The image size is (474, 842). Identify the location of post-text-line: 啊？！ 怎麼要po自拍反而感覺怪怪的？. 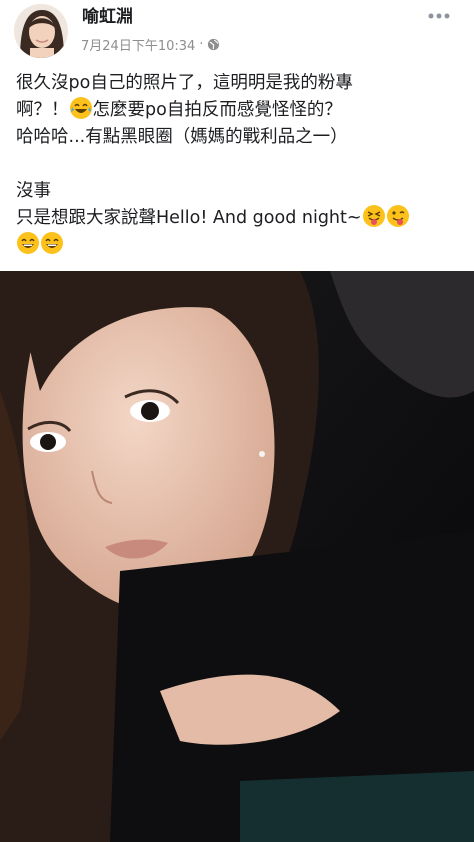
(240, 110).